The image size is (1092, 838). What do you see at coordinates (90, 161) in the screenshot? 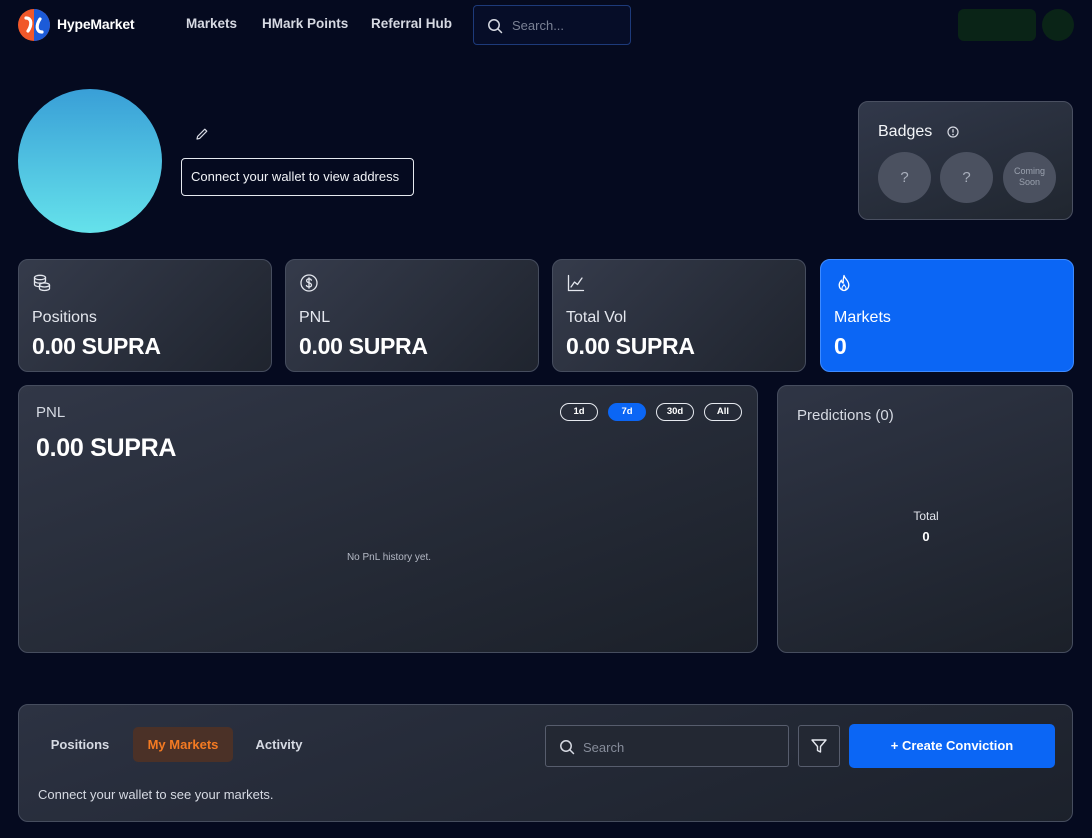
I see `profile-avatar` at bounding box center [90, 161].